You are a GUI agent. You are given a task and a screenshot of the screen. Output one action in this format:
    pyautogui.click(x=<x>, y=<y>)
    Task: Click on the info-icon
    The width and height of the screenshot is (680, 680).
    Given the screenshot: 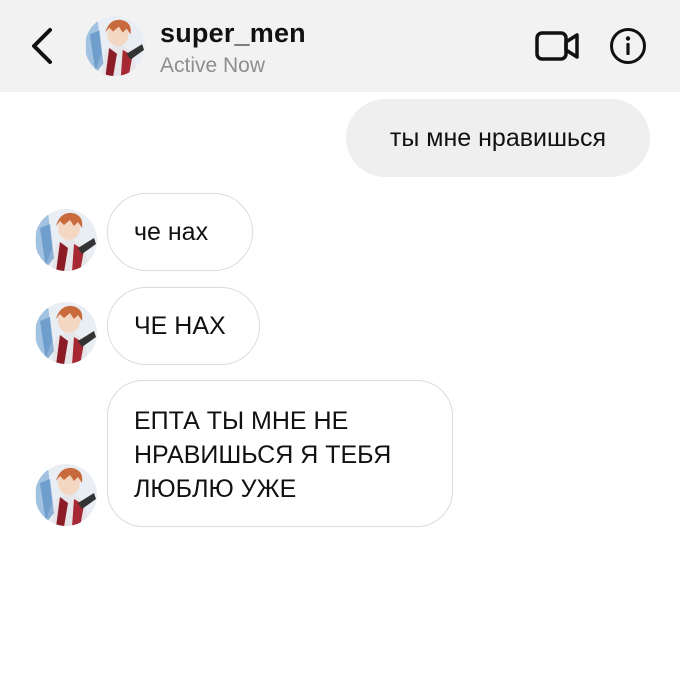 What is the action you would take?
    pyautogui.click(x=628, y=46)
    